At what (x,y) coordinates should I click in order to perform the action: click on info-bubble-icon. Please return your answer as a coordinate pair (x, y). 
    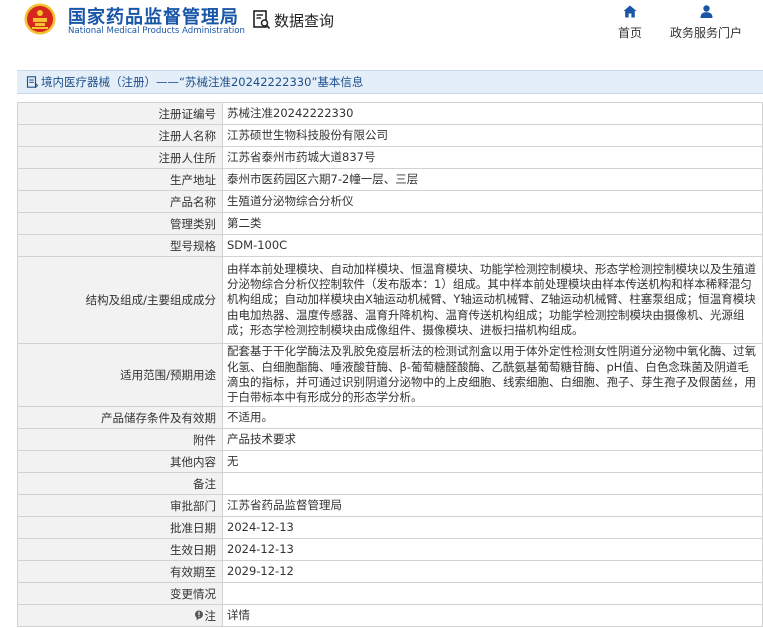
    Looking at the image, I should click on (198, 615).